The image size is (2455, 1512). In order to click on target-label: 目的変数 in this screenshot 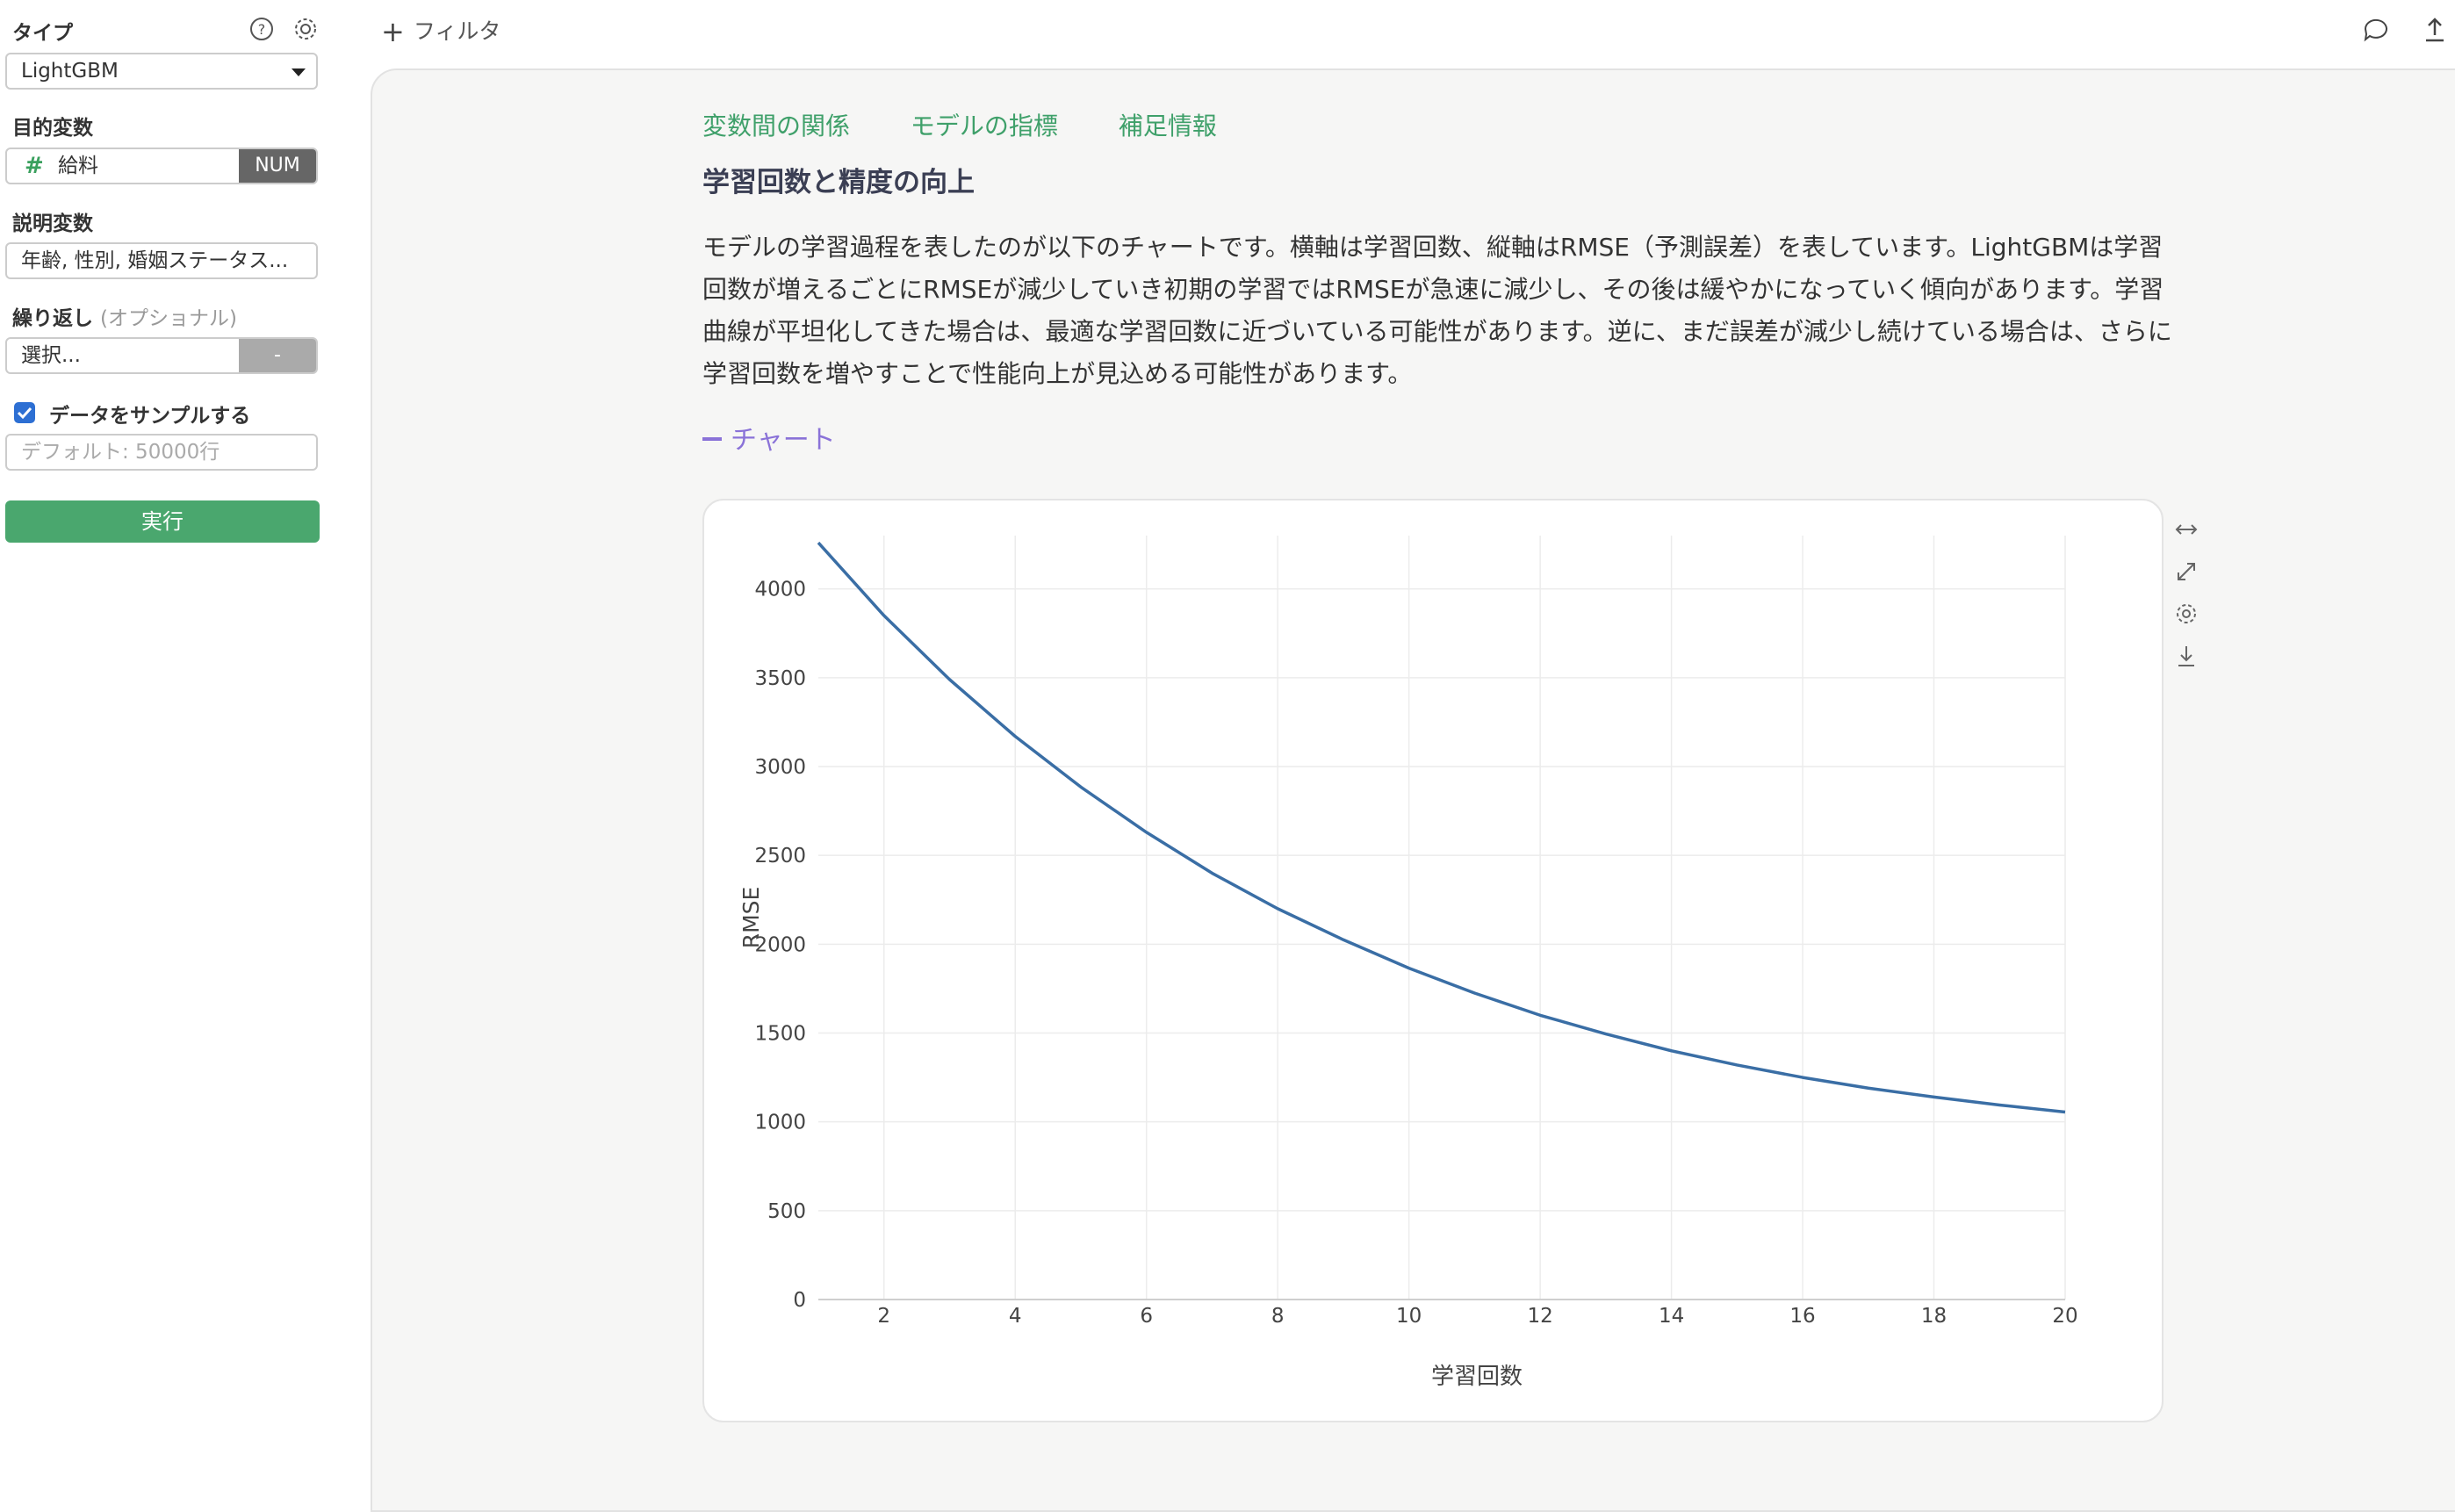, I will do `click(52, 128)`.